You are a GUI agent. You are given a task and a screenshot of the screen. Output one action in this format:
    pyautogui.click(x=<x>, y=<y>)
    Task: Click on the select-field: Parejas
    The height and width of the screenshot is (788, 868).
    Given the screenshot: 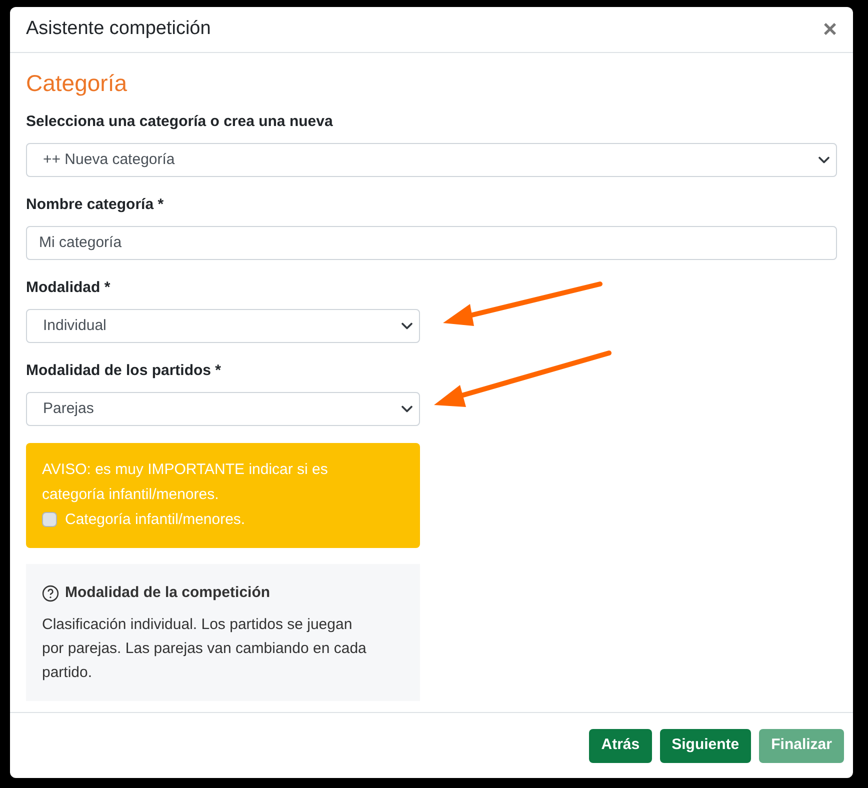 What is the action you would take?
    pyautogui.click(x=223, y=409)
    